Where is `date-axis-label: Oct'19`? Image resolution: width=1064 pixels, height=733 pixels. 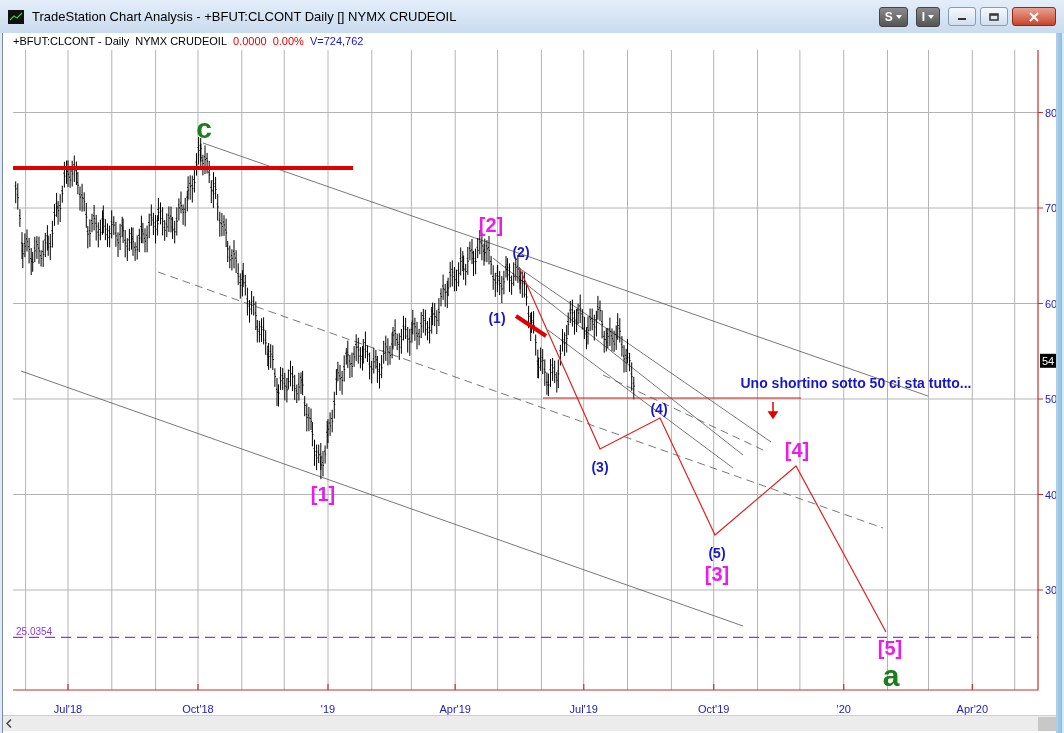 date-axis-label: Oct'19 is located at coordinates (714, 709).